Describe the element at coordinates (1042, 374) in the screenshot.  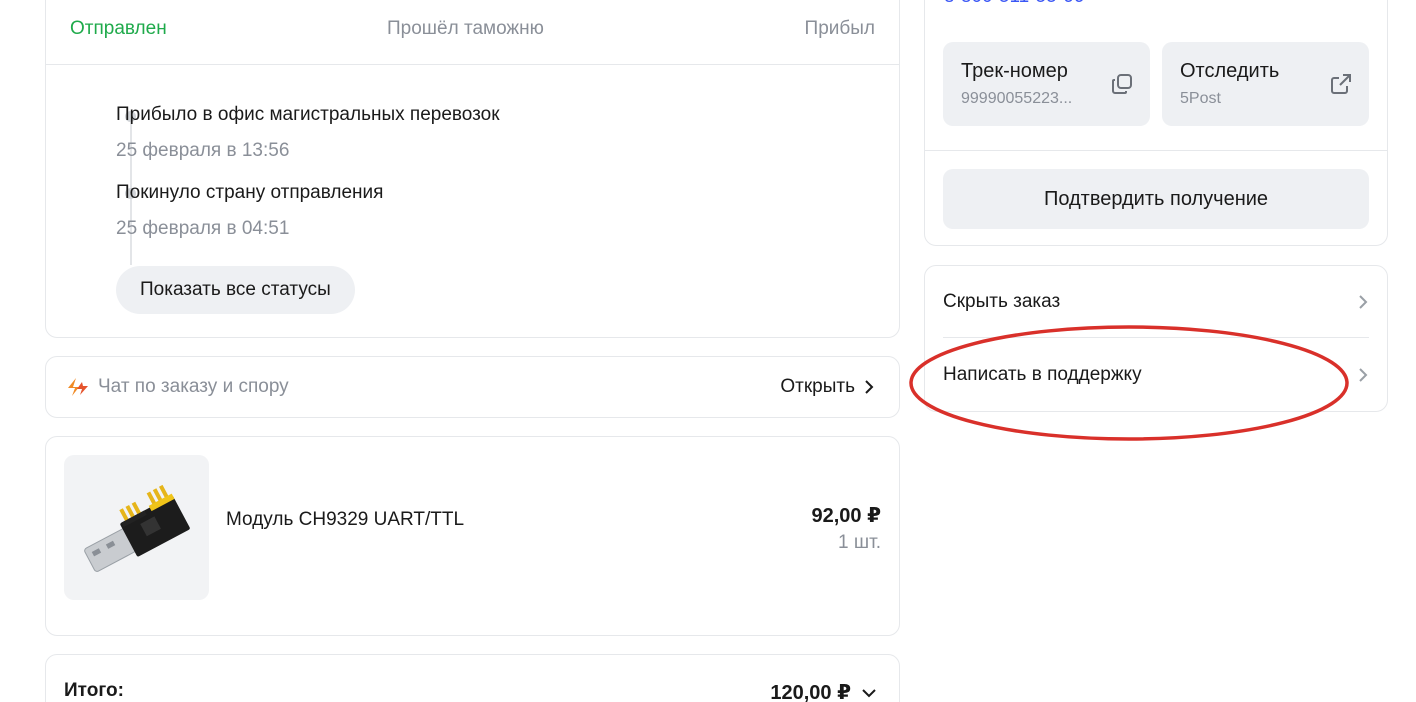
I see `write-support-label: Написать в поддержку` at that location.